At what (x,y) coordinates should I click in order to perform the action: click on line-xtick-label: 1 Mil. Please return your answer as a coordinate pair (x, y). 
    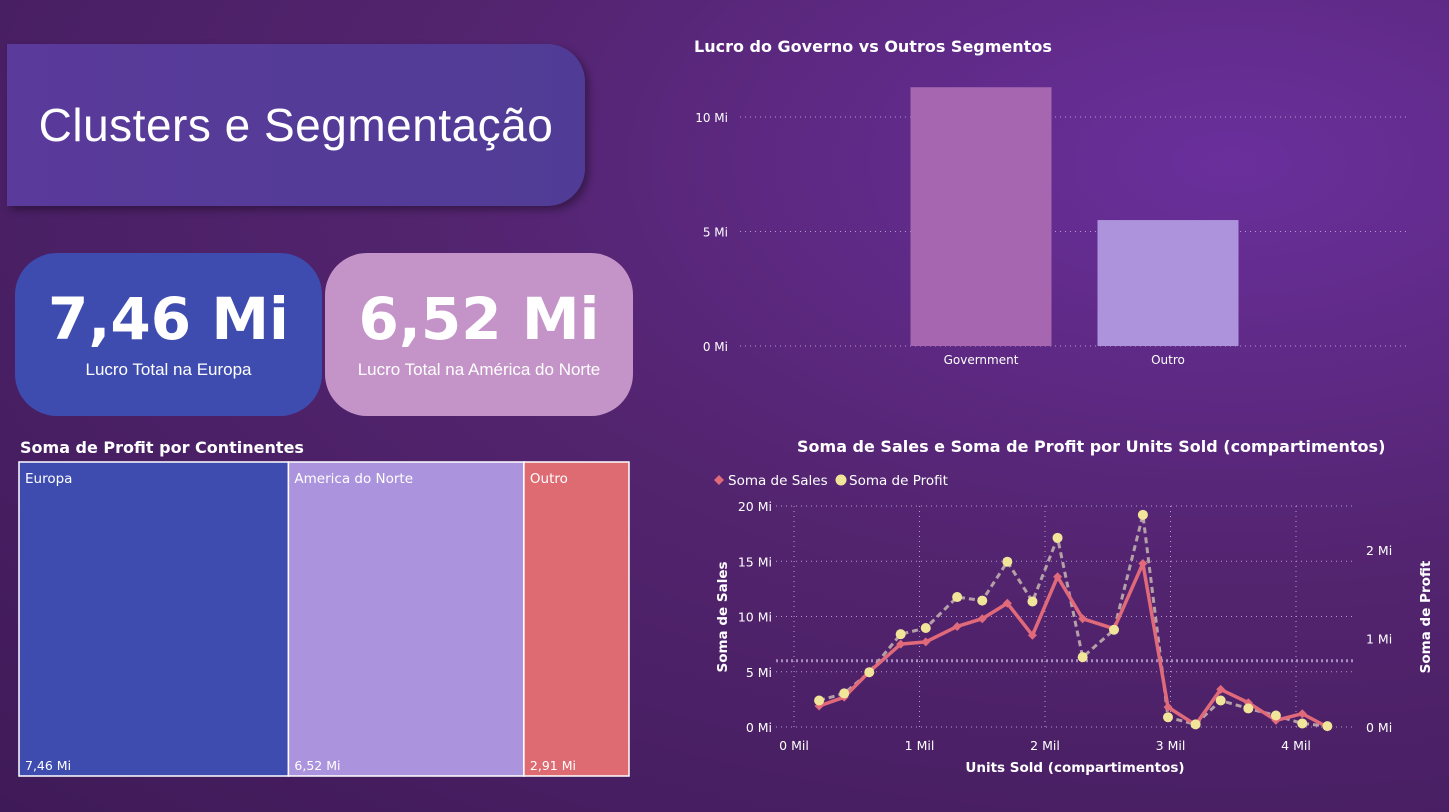
    Looking at the image, I should click on (920, 745).